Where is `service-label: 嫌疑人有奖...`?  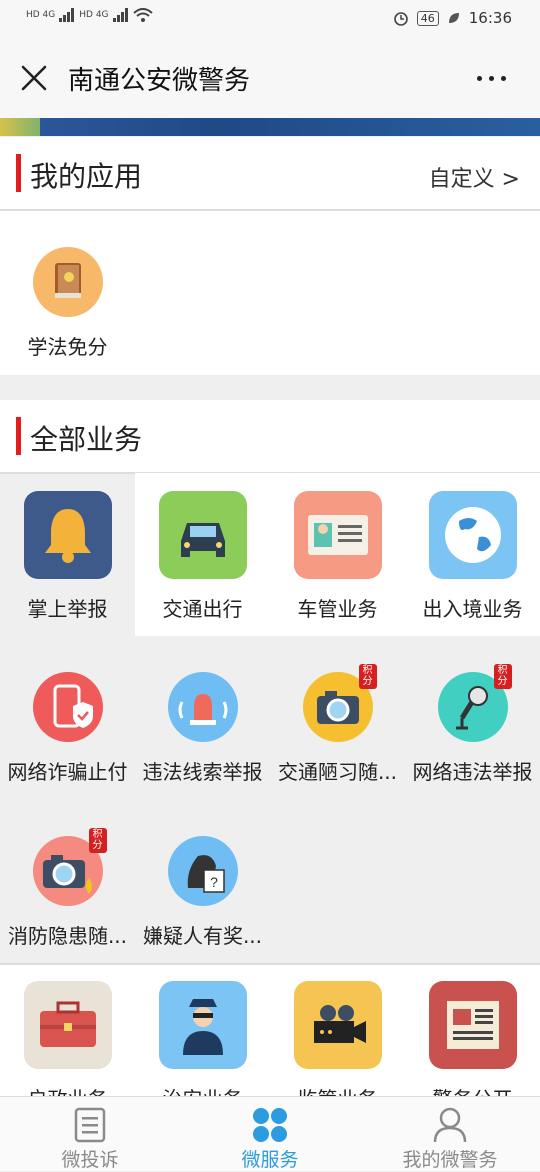 service-label: 嫌疑人有奖... is located at coordinates (202, 936).